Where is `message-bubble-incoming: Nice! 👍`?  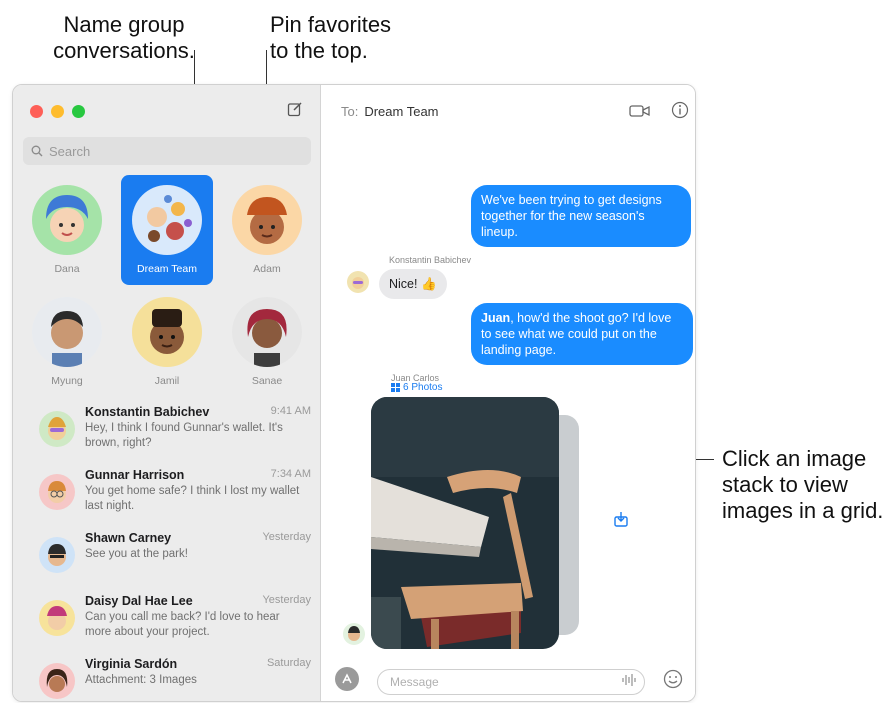 message-bubble-incoming: Nice! 👍 is located at coordinates (413, 284).